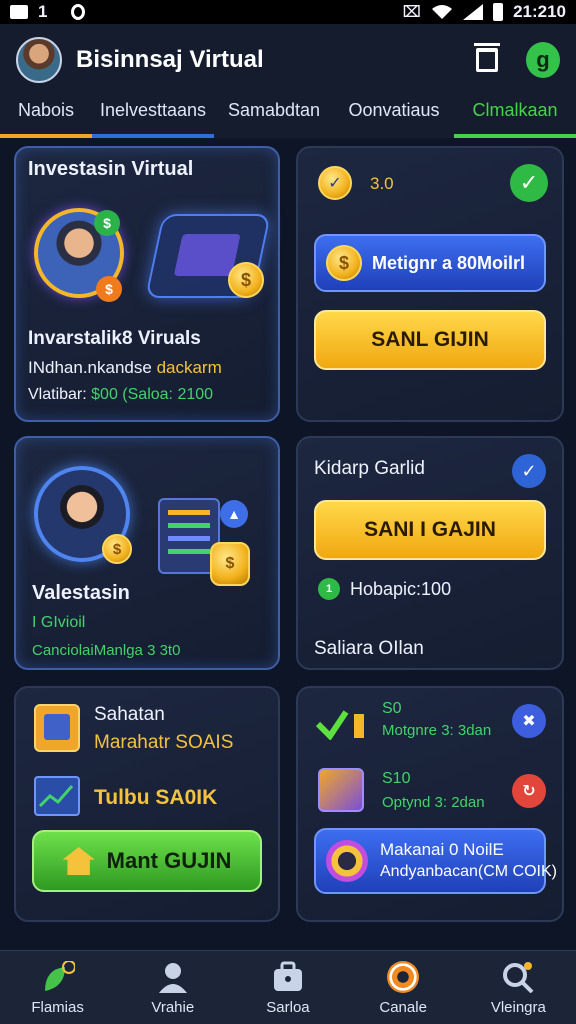 The image size is (576, 1024). What do you see at coordinates (369, 648) in the screenshot?
I see `card-footer: Saliara OIlan` at bounding box center [369, 648].